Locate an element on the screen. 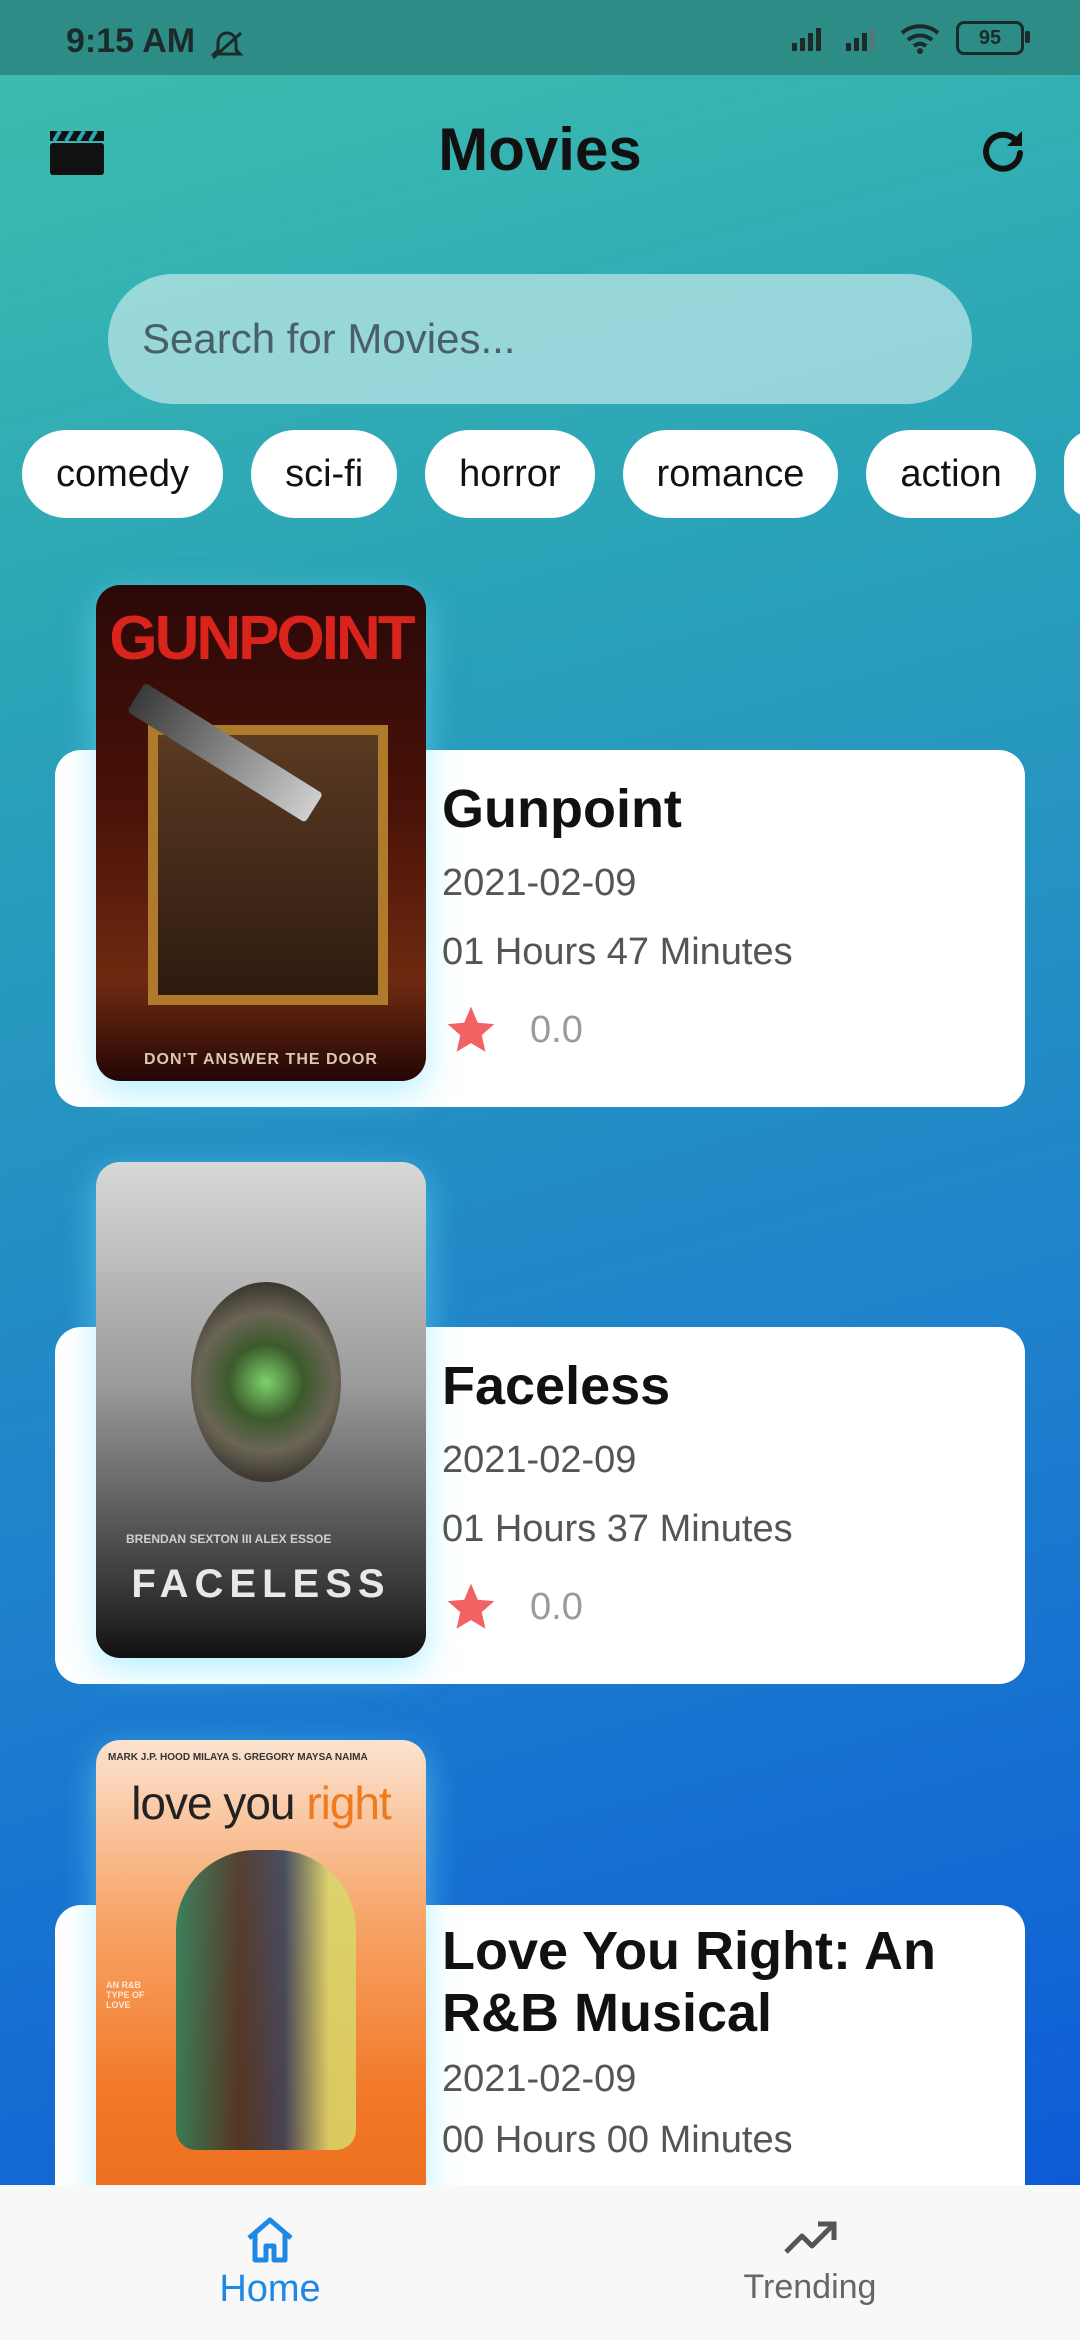  chip-next-partial is located at coordinates (1071, 474).